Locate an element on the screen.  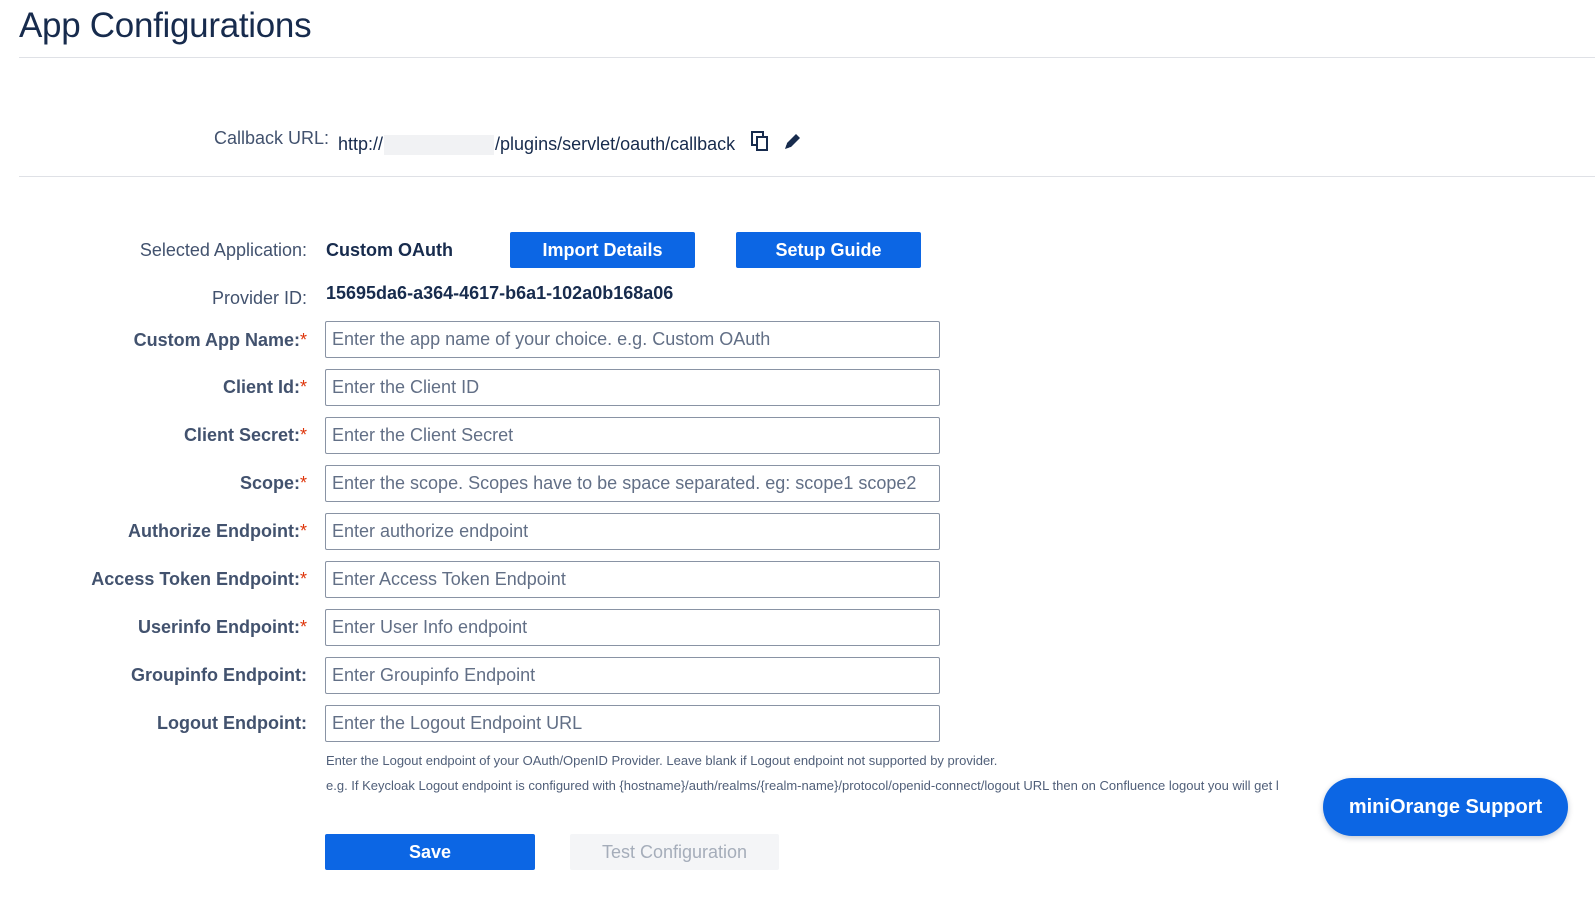
test-configuration-button: Test Configuration is located at coordinates (674, 852).